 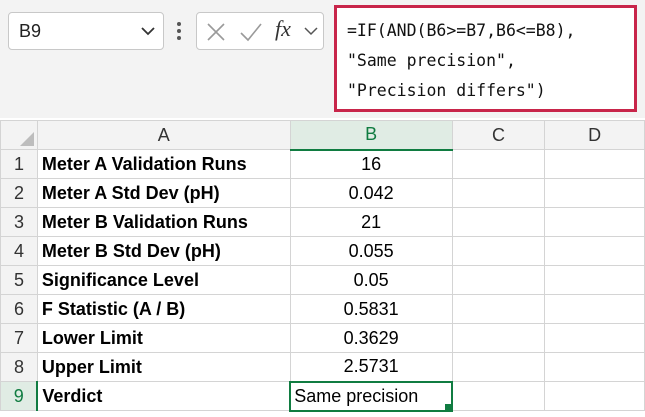 I want to click on cell-d2, so click(x=594, y=193).